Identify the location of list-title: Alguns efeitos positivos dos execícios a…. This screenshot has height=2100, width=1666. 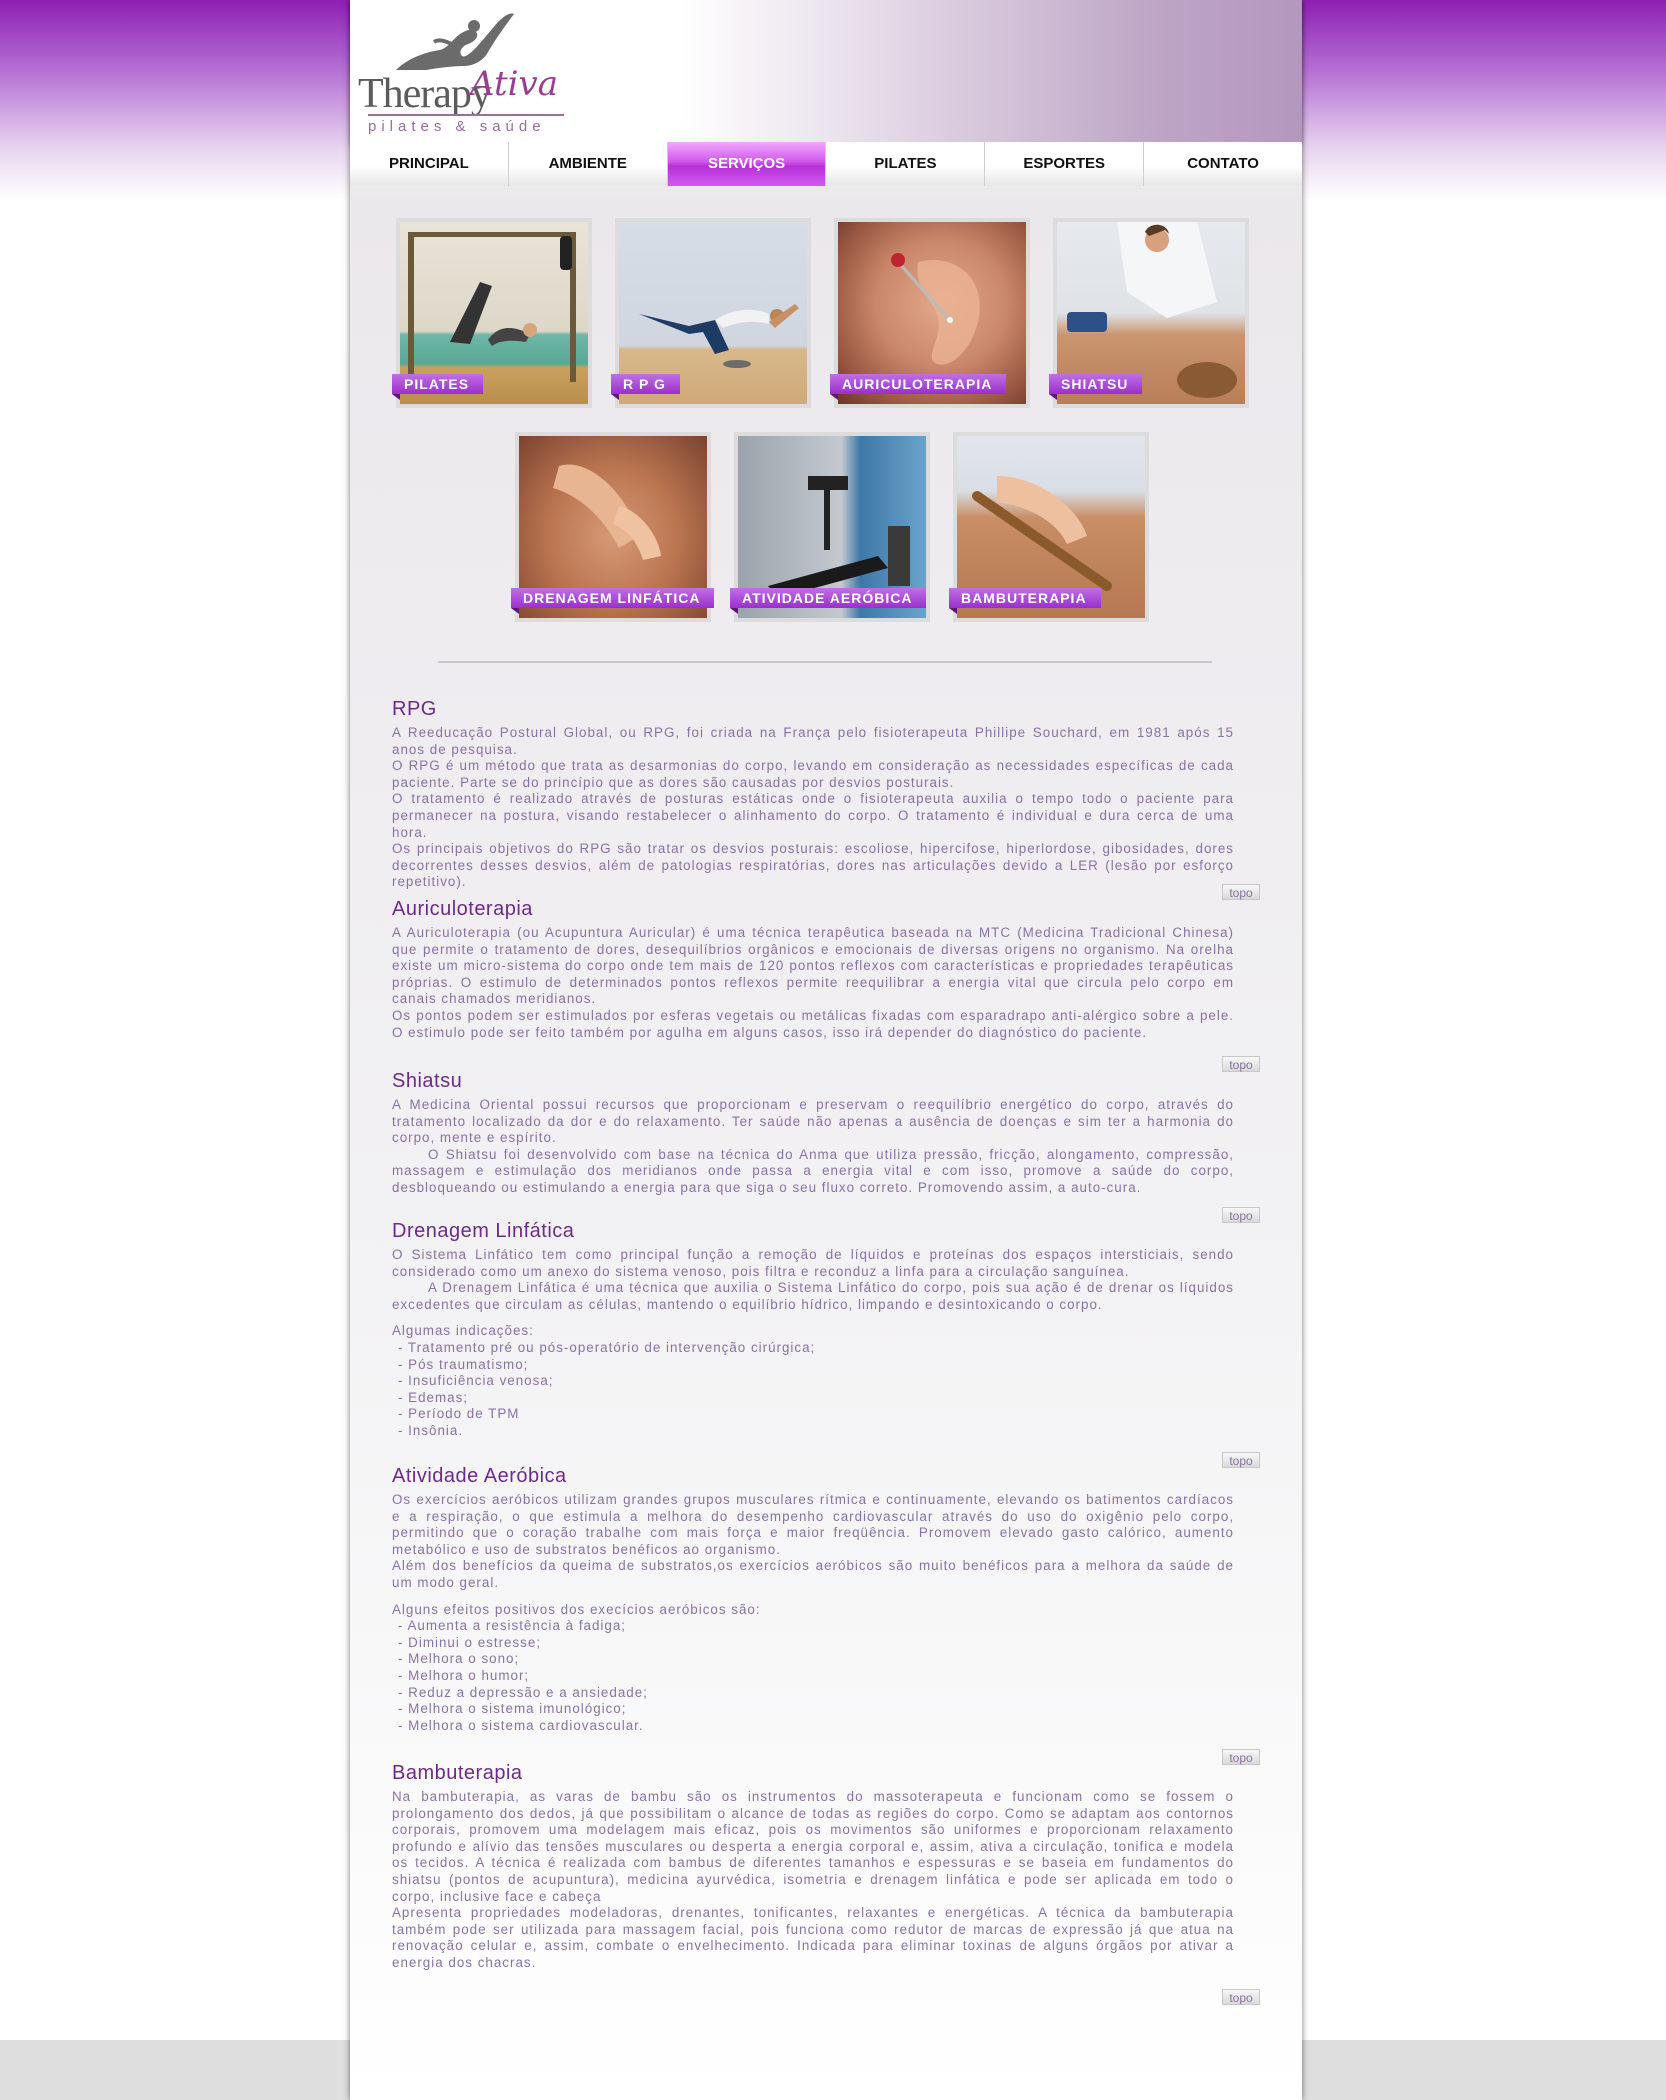
(576, 1609).